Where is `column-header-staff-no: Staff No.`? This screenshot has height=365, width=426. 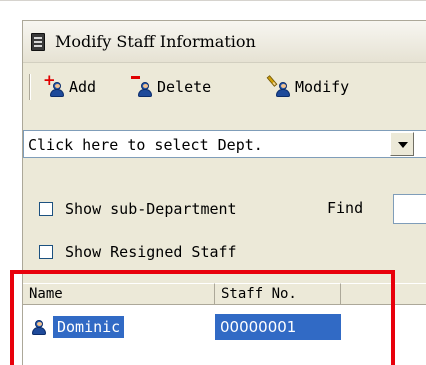
column-header-staff-no: Staff No. is located at coordinates (278, 294).